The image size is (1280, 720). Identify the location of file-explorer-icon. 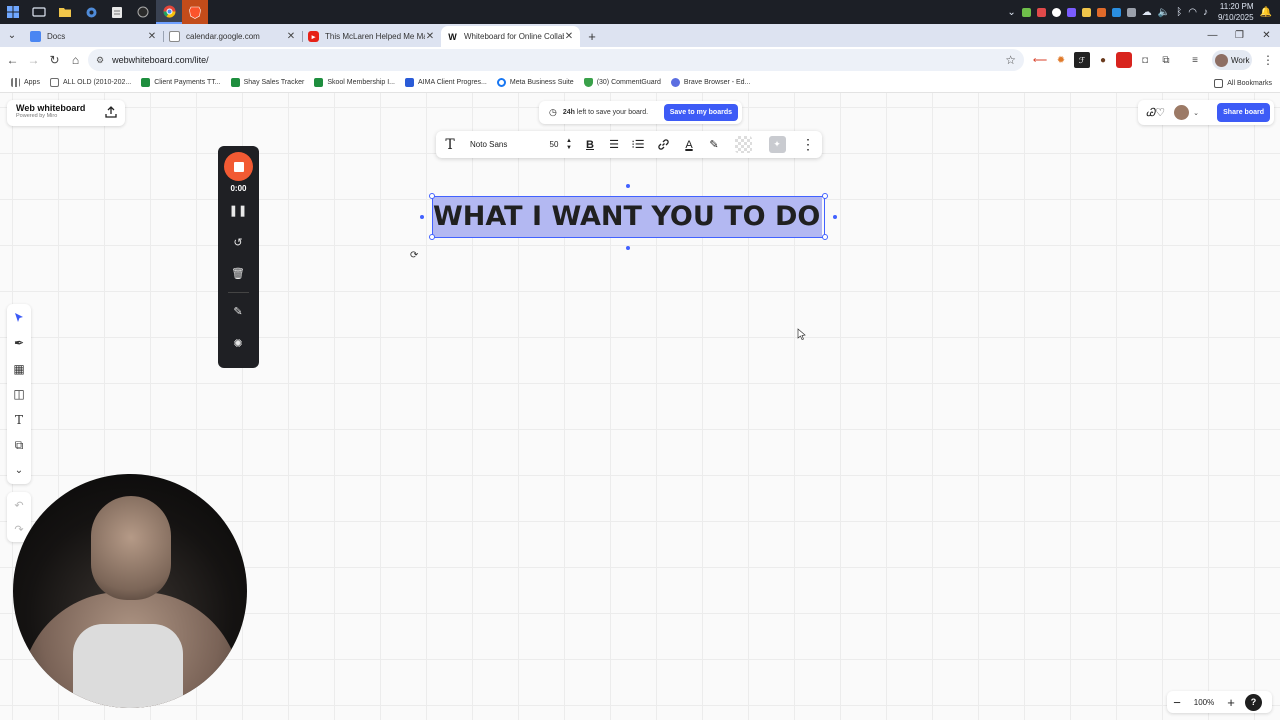
(65, 12).